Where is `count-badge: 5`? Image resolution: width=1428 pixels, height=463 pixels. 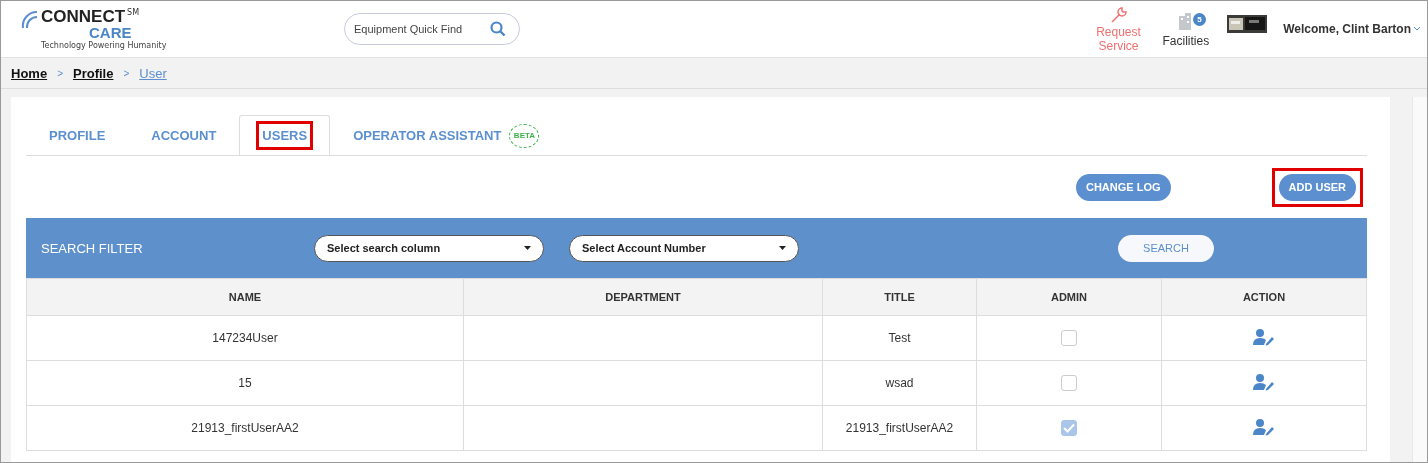
count-badge: 5 is located at coordinates (1199, 19).